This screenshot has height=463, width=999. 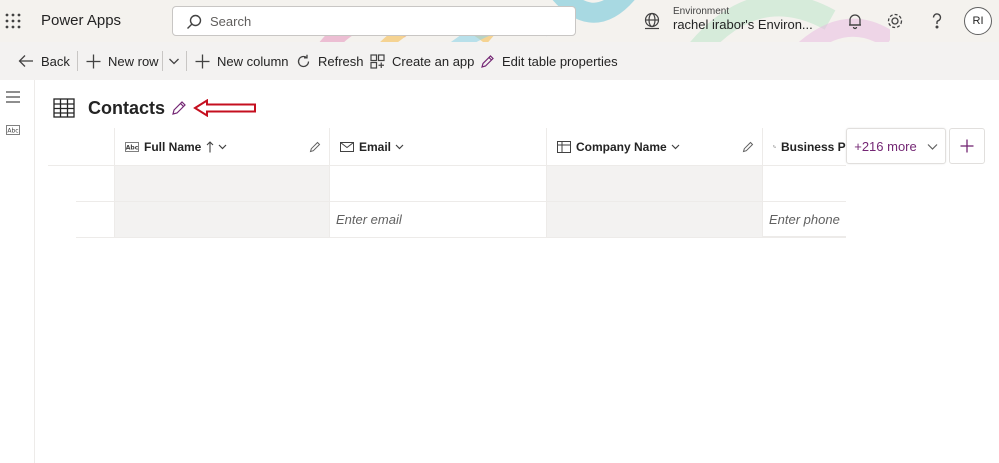 I want to click on cell-email, so click(x=438, y=183).